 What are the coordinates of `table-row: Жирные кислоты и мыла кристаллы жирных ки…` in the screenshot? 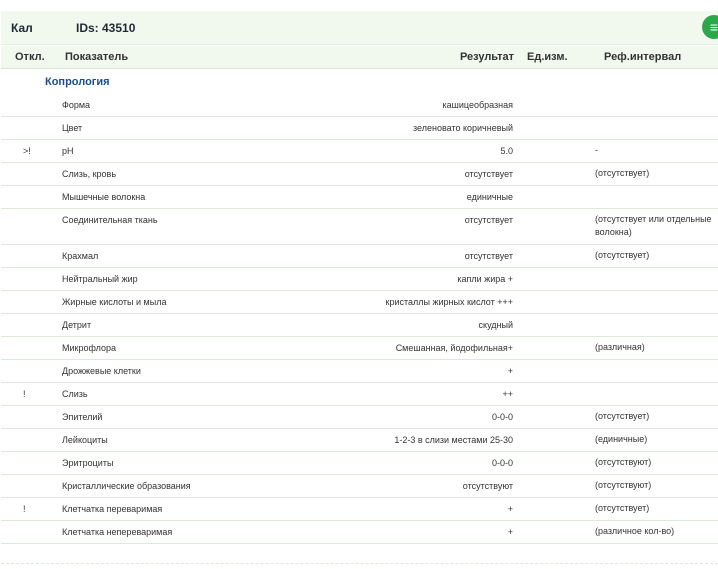 It's located at (359, 302).